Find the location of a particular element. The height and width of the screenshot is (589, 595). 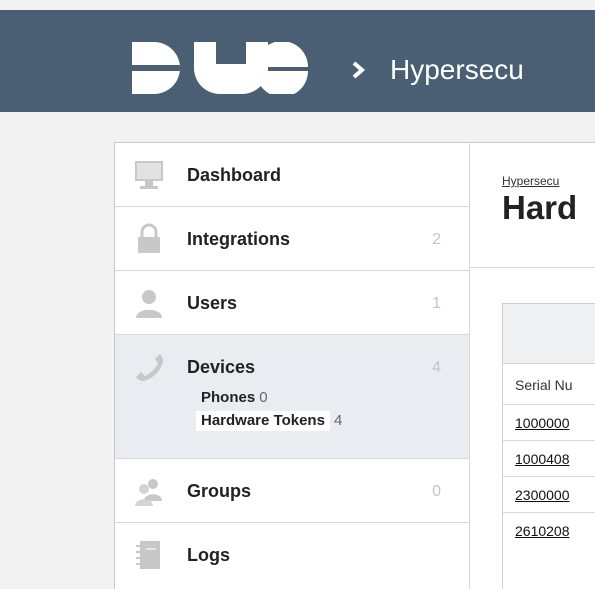

notebook-icon is located at coordinates (148, 555).